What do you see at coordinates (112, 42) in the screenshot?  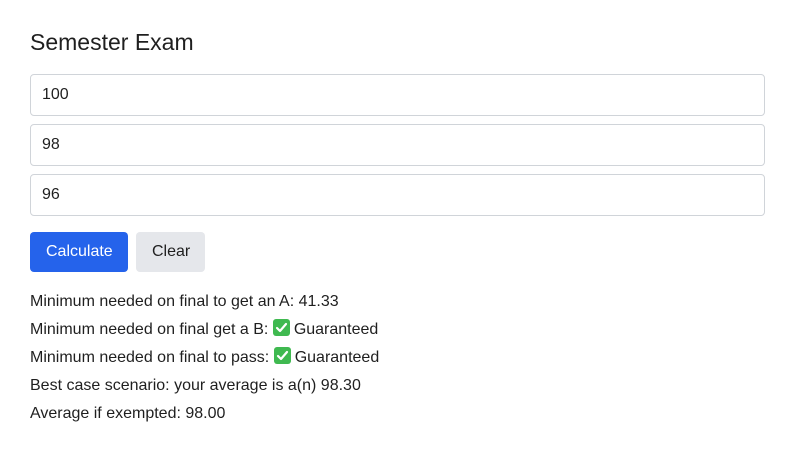 I see `page-title: Semester Exam` at bounding box center [112, 42].